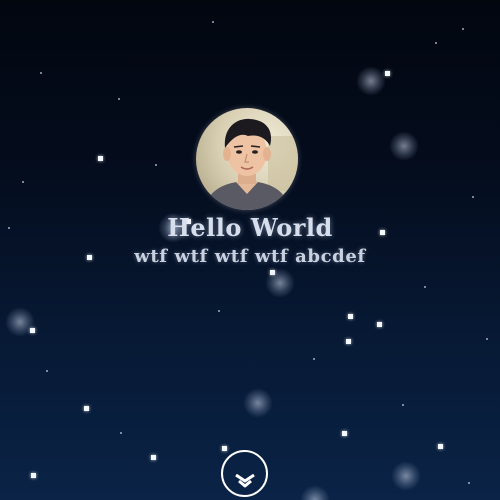 Image resolution: width=500 pixels, height=500 pixels. Describe the element at coordinates (250, 227) in the screenshot. I see `page-title: Hello World` at that location.